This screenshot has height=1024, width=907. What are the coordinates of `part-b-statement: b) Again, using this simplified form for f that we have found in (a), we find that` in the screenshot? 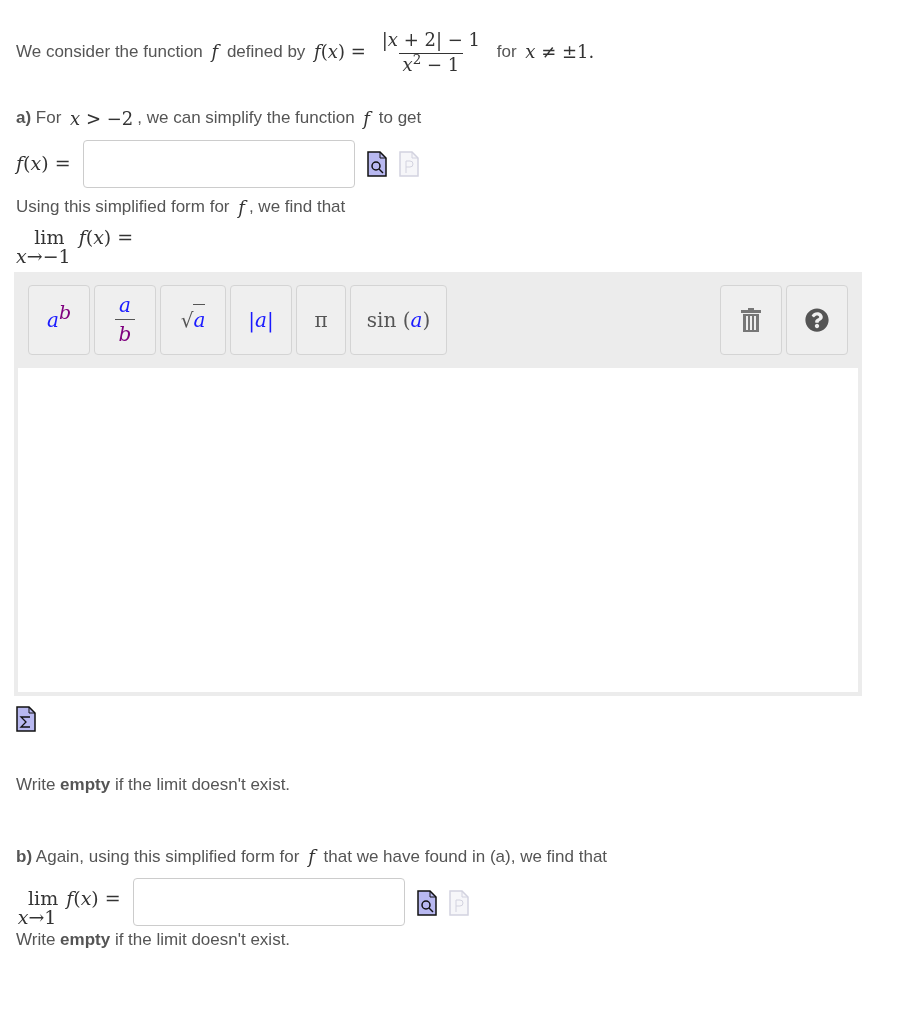 It's located at (312, 857).